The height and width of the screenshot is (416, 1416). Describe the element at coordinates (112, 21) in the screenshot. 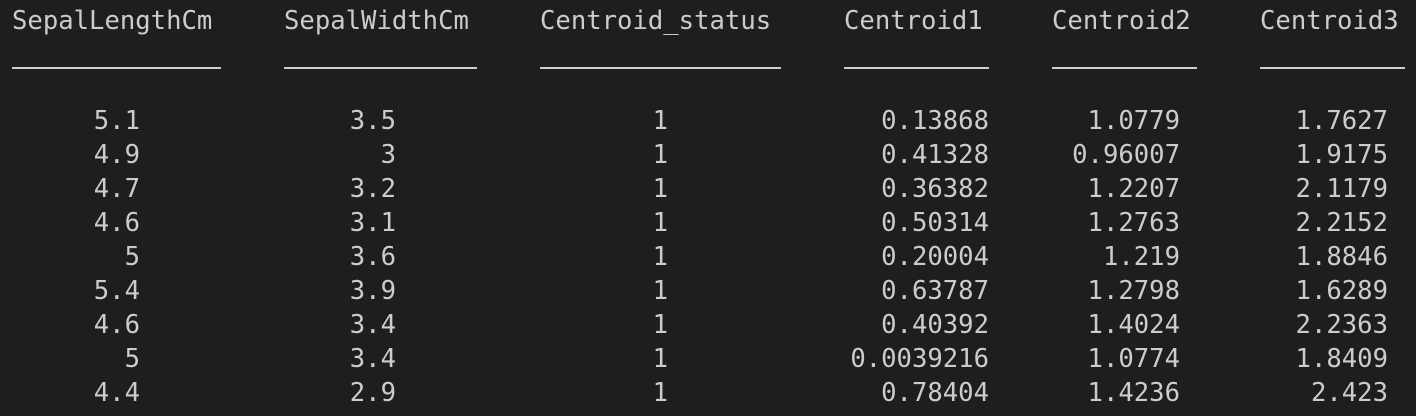

I see `column-header: SepalLengthCm` at that location.